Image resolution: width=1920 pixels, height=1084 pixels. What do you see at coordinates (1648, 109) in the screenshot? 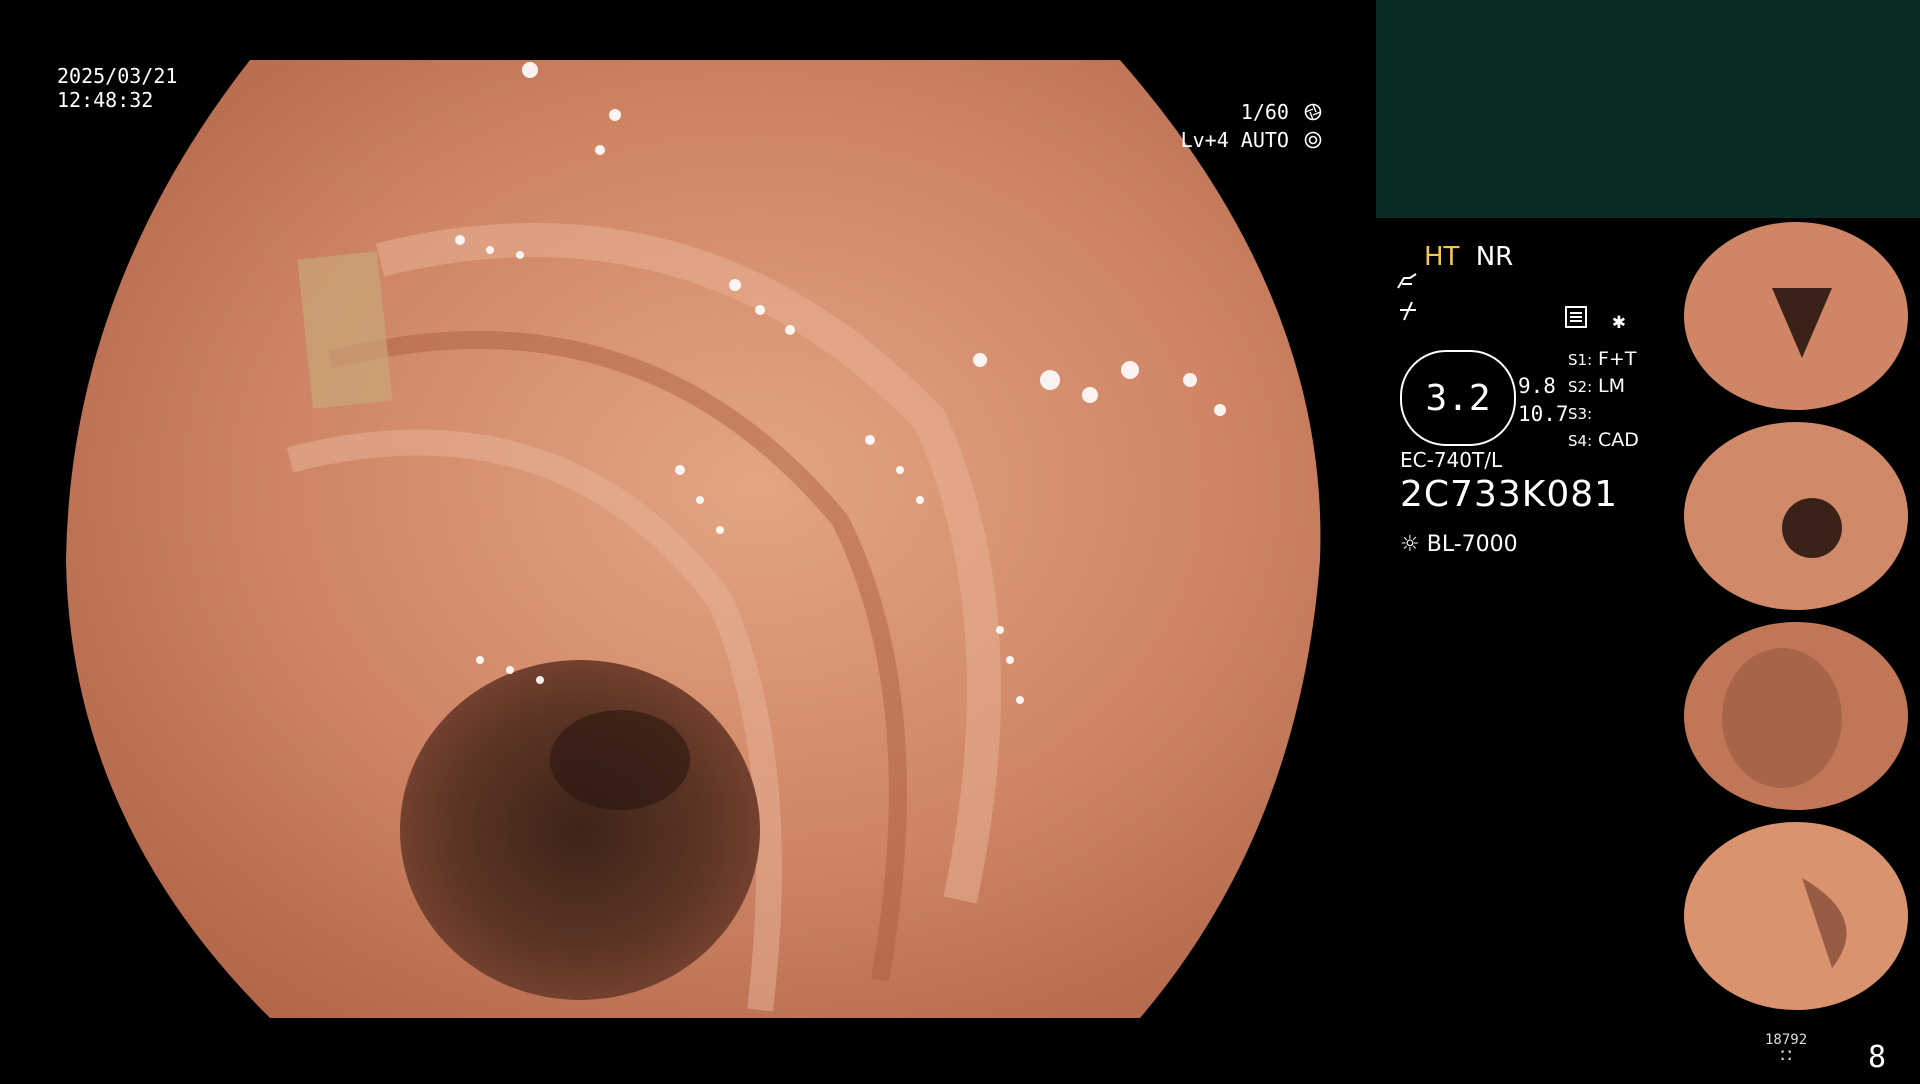
I see `sub-screen-panel` at bounding box center [1648, 109].